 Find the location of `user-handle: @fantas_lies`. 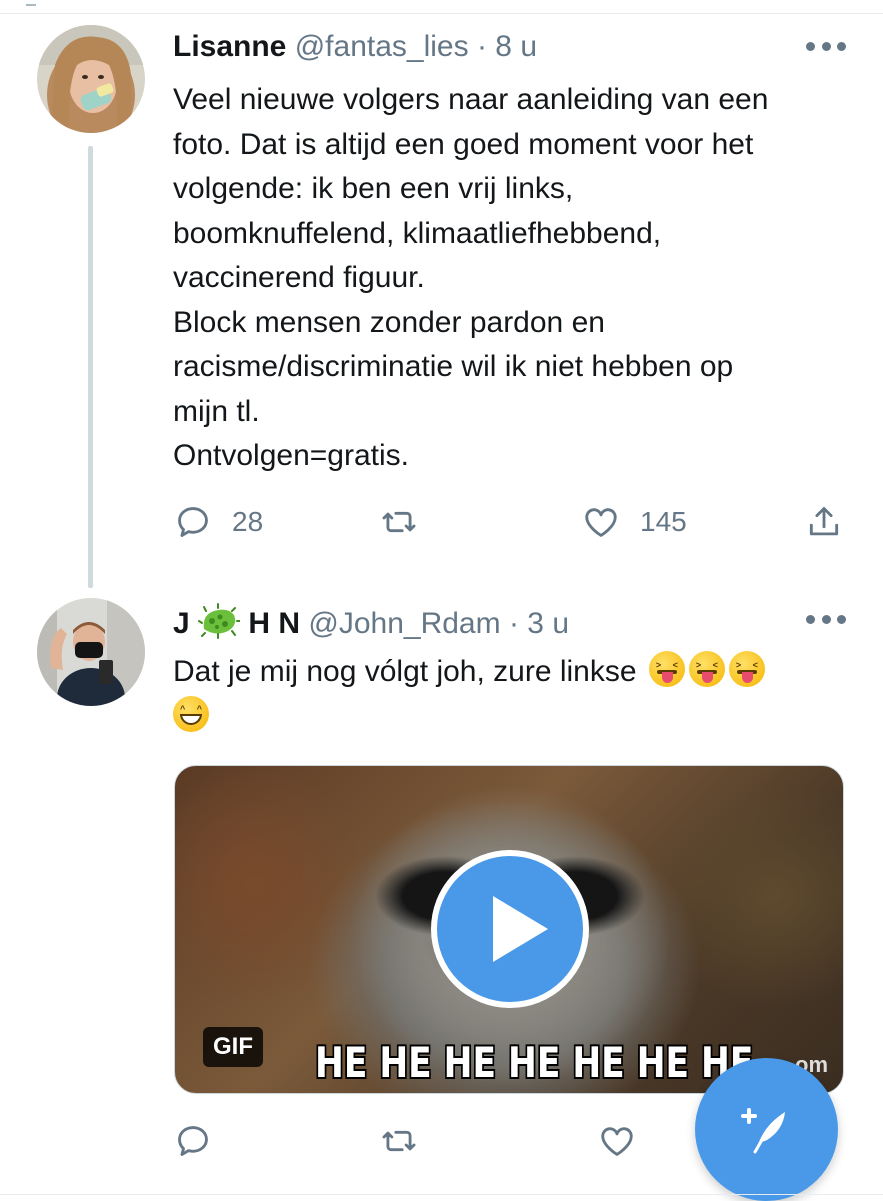

user-handle: @fantas_lies is located at coordinates (382, 46).